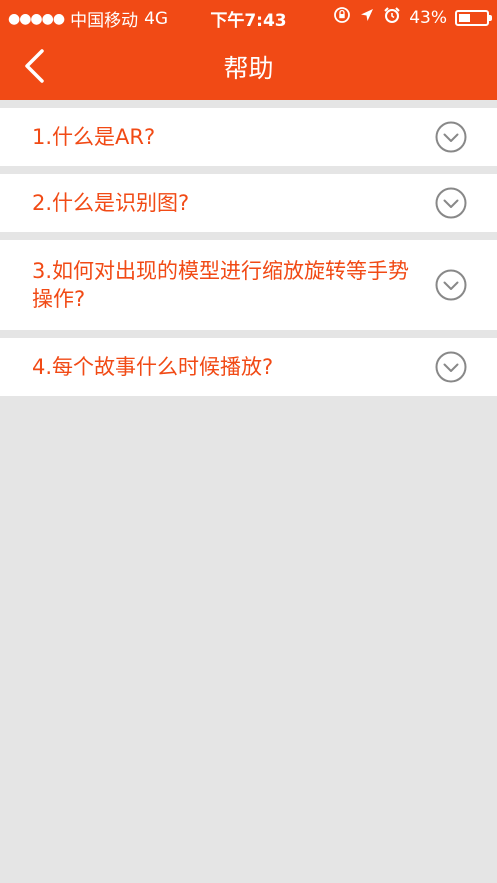  What do you see at coordinates (94, 137) in the screenshot?
I see `faq-question: 1.什么是AR?` at bounding box center [94, 137].